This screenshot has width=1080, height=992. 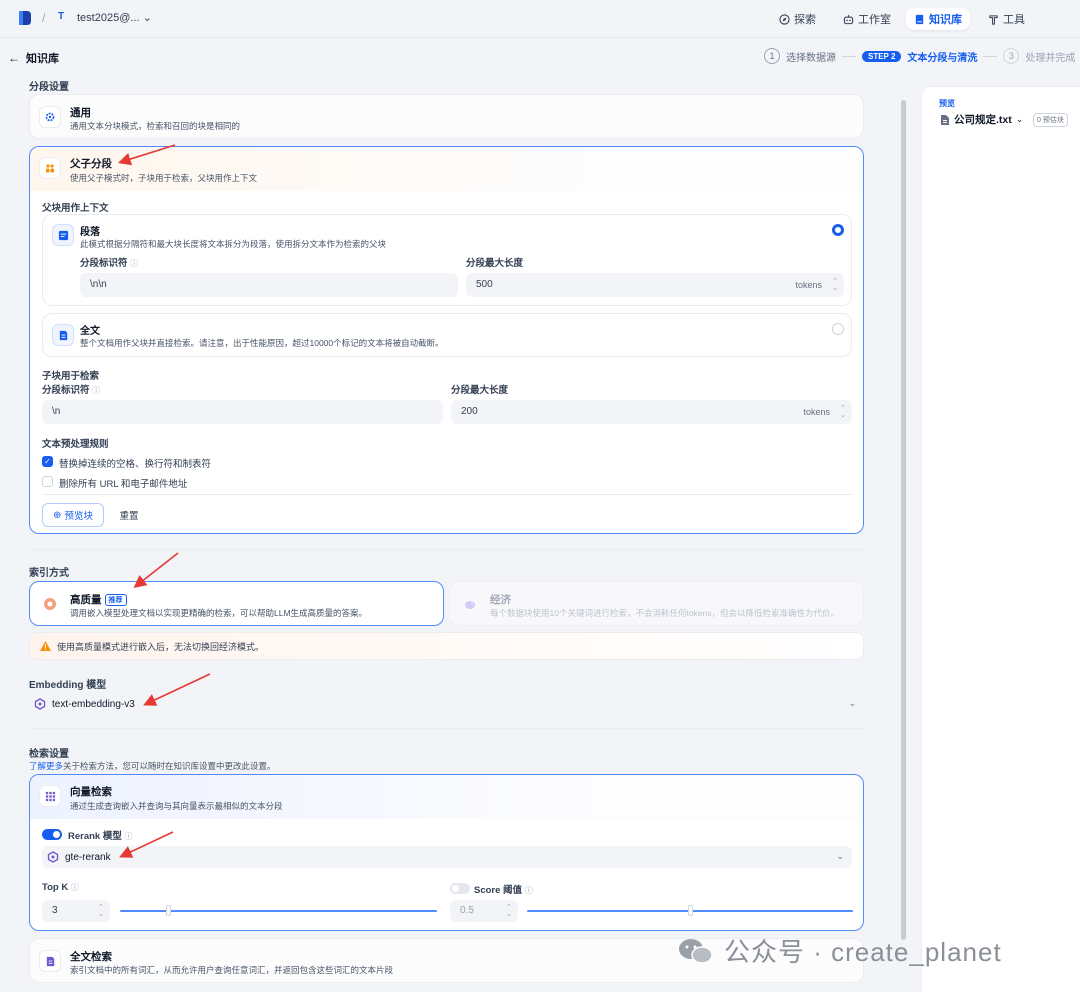 I want to click on workspace-avatar: T, so click(x=64, y=18).